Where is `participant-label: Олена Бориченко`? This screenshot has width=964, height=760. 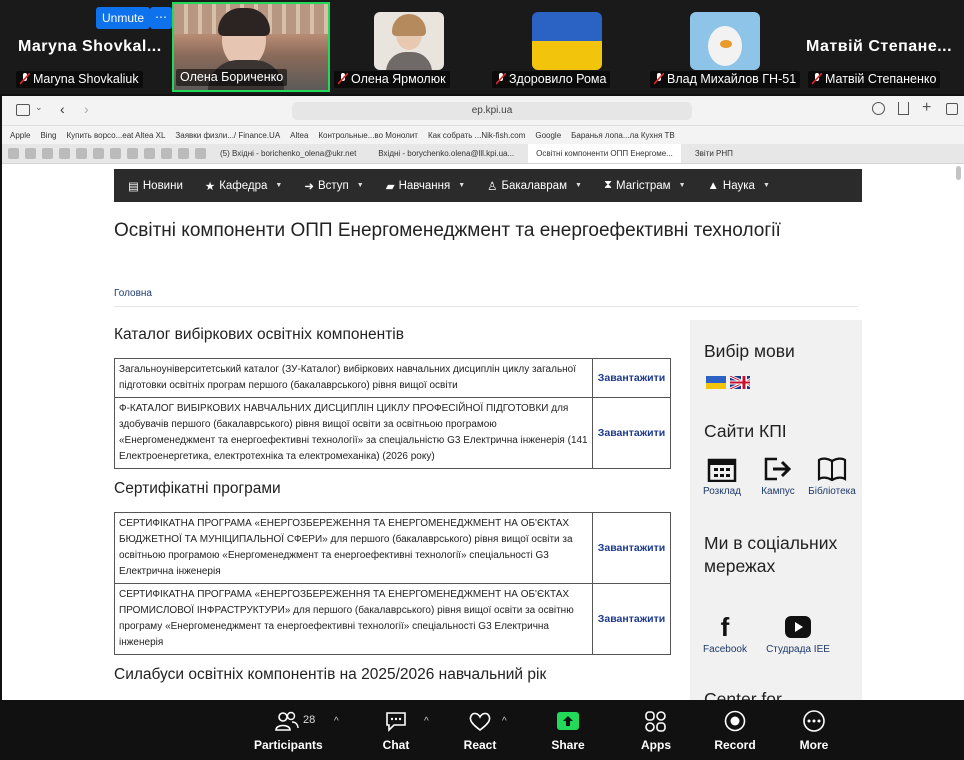 participant-label: Олена Бориченко is located at coordinates (232, 77).